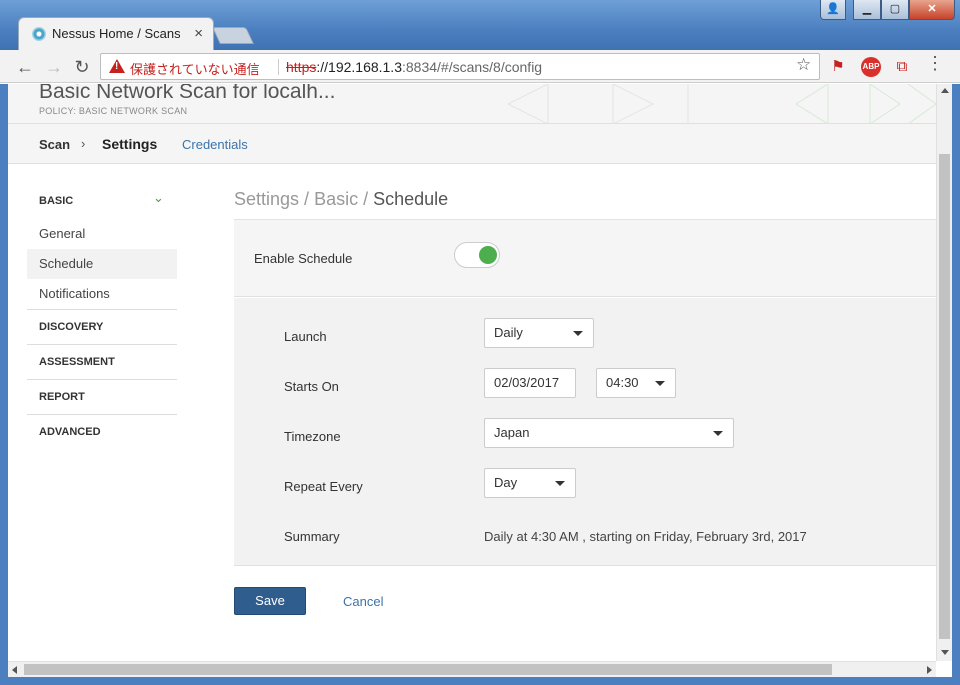 The height and width of the screenshot is (685, 960). I want to click on sidebar-item-discovery: DISCOVERY, so click(102, 326).